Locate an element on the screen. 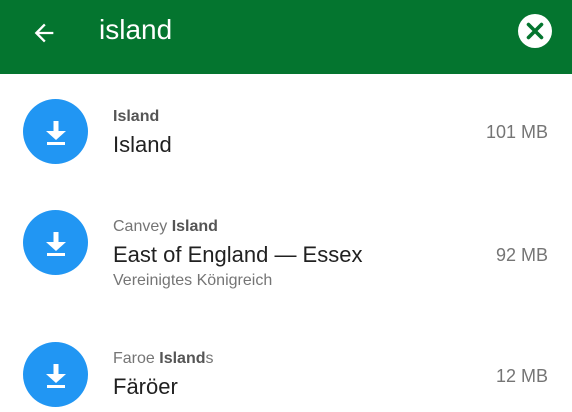 This screenshot has width=572, height=412. result-subtitle: Island is located at coordinates (136, 117).